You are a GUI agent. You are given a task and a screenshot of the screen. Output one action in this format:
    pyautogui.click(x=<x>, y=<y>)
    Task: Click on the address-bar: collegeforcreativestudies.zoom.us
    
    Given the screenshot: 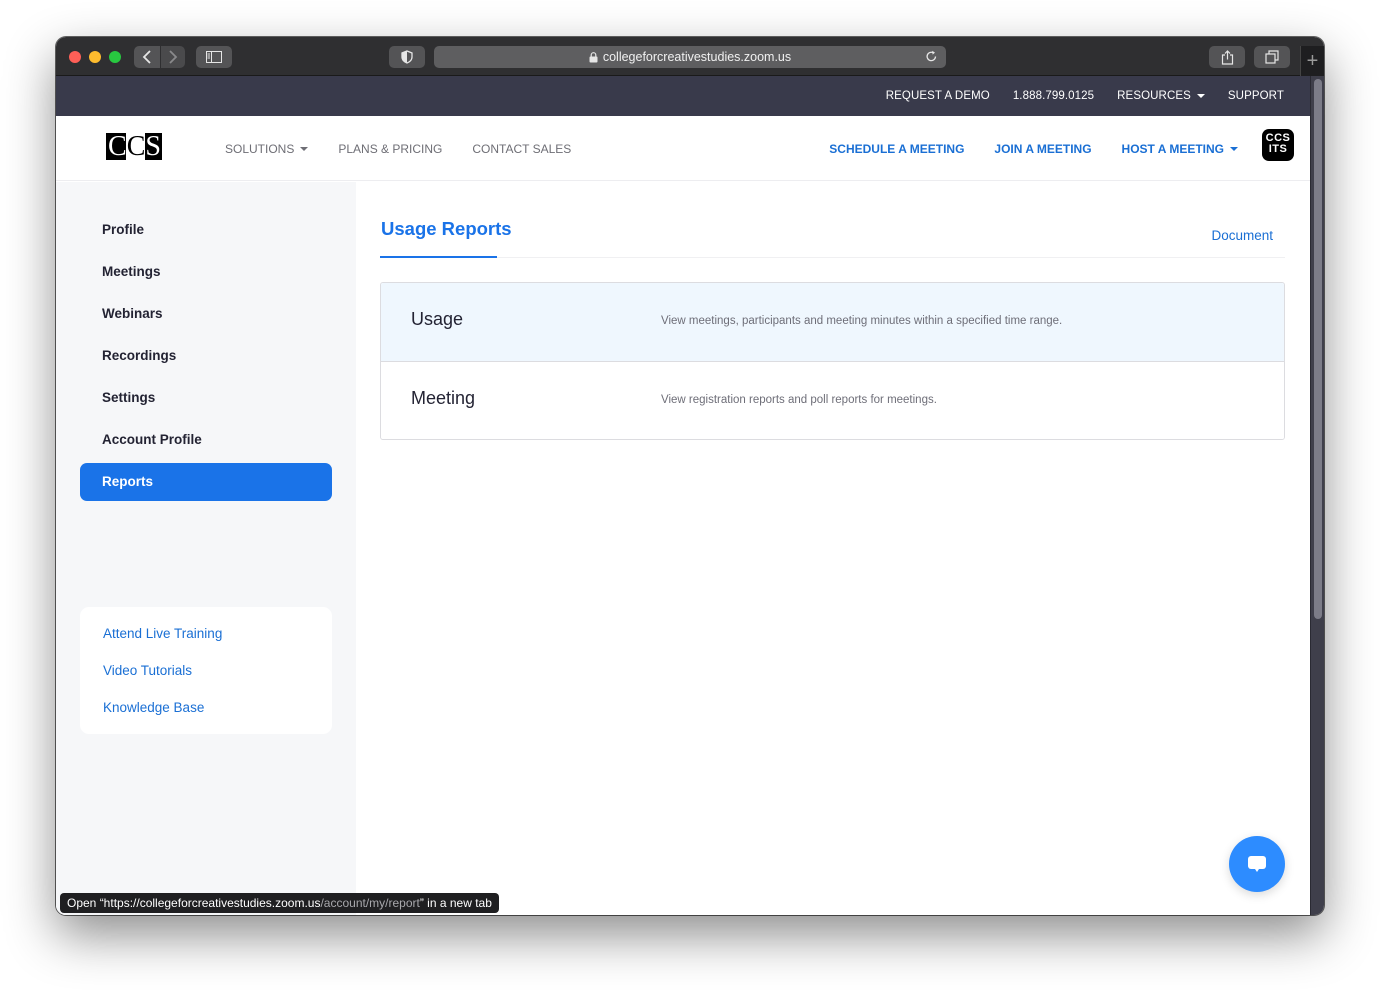 What is the action you would take?
    pyautogui.click(x=690, y=57)
    